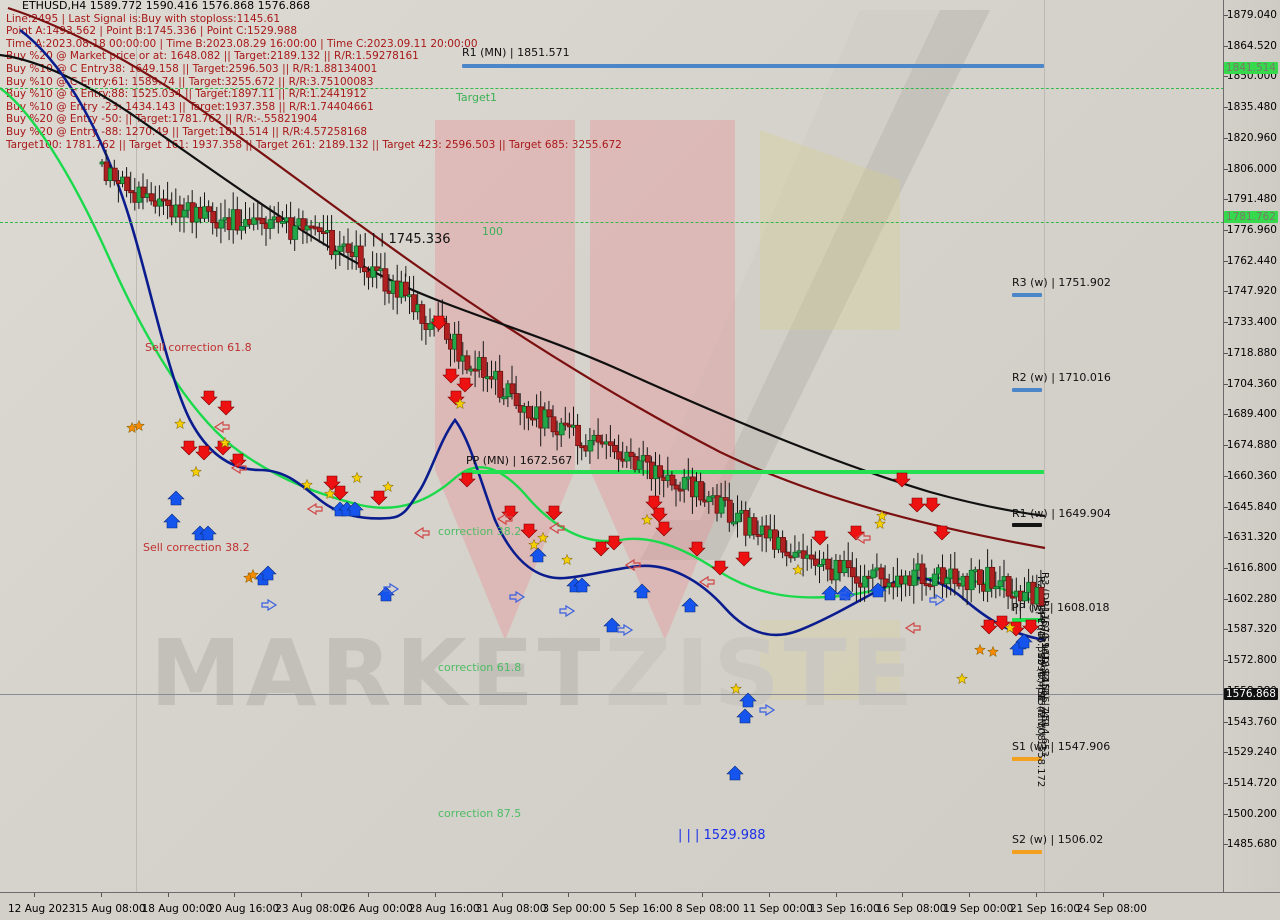 This screenshot has width=1280, height=920. I want to click on level-label-r1-mn: R1 (MN) | 1851.571, so click(516, 52).